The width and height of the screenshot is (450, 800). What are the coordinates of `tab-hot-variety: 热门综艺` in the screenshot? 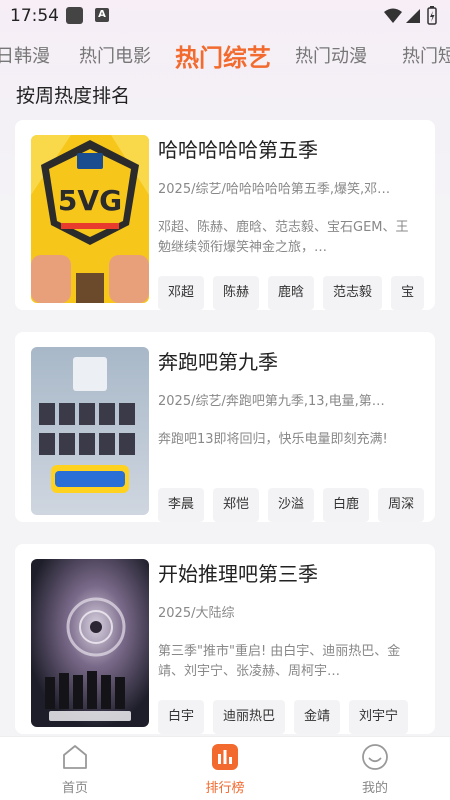 It's located at (223, 55).